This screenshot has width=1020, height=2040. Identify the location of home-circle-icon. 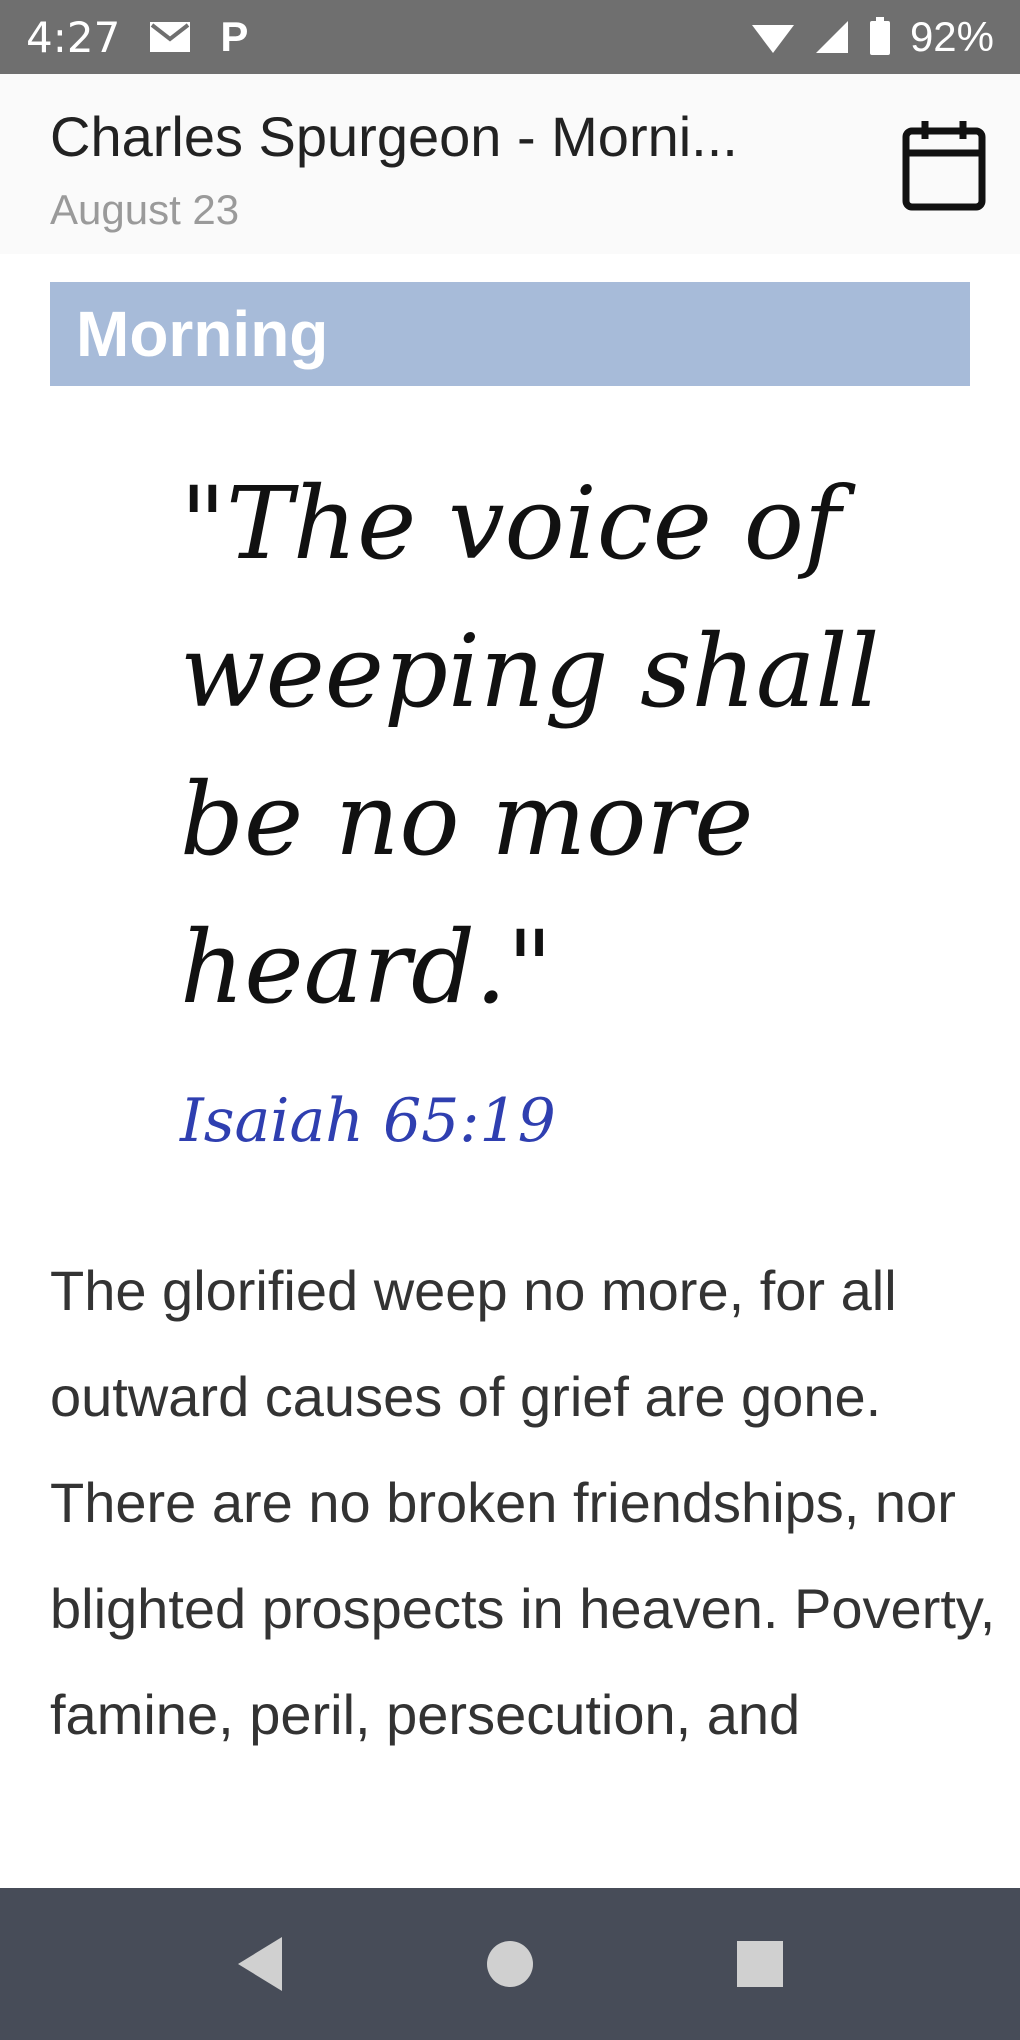
(510, 1964).